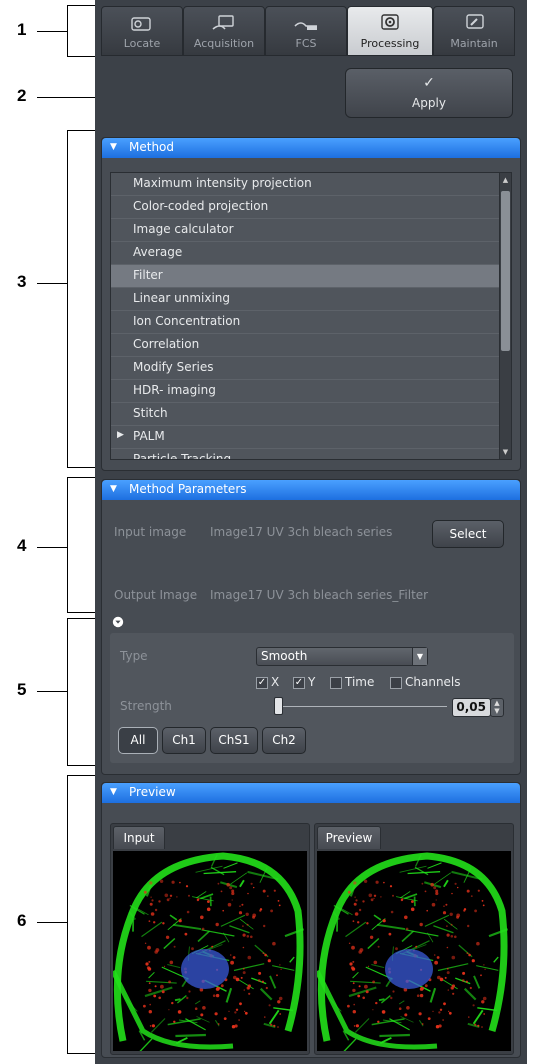 The width and height of the screenshot is (552, 1064). Describe the element at coordinates (156, 595) in the screenshot. I see `output-image-label: Output Image` at that location.